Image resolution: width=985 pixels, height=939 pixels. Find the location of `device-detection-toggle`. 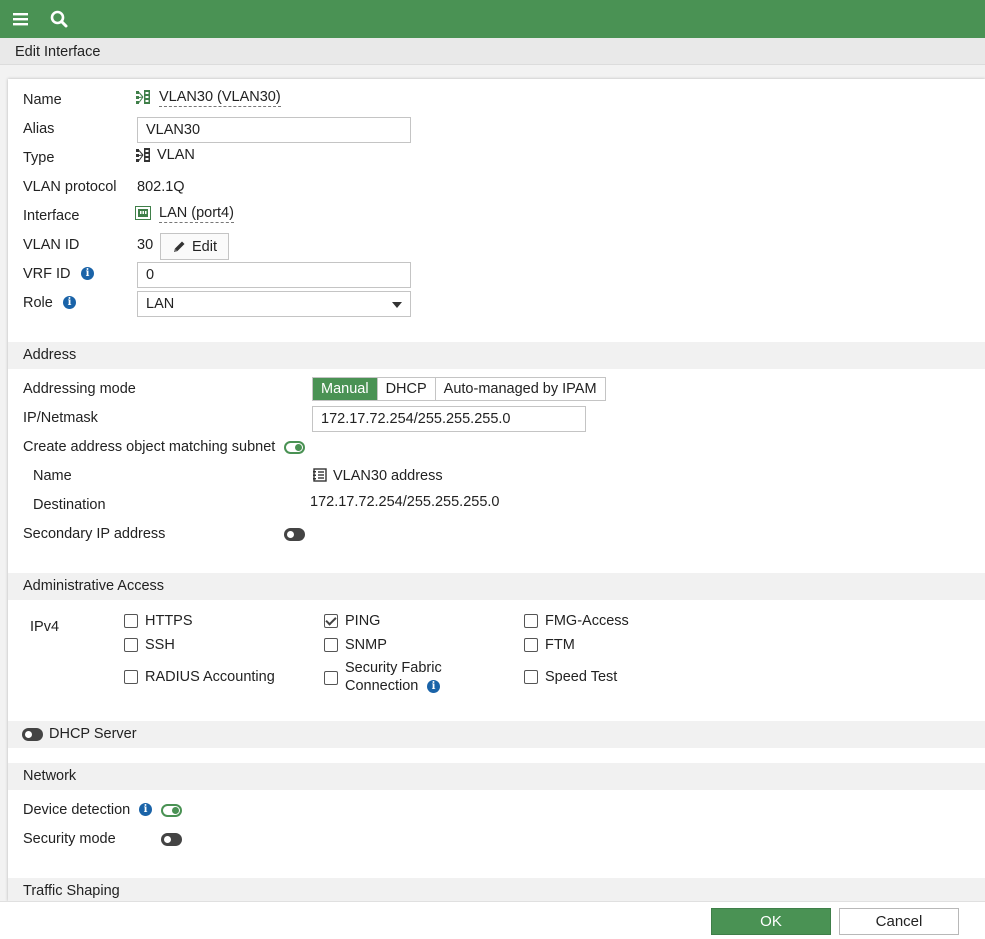

device-detection-toggle is located at coordinates (171, 810).